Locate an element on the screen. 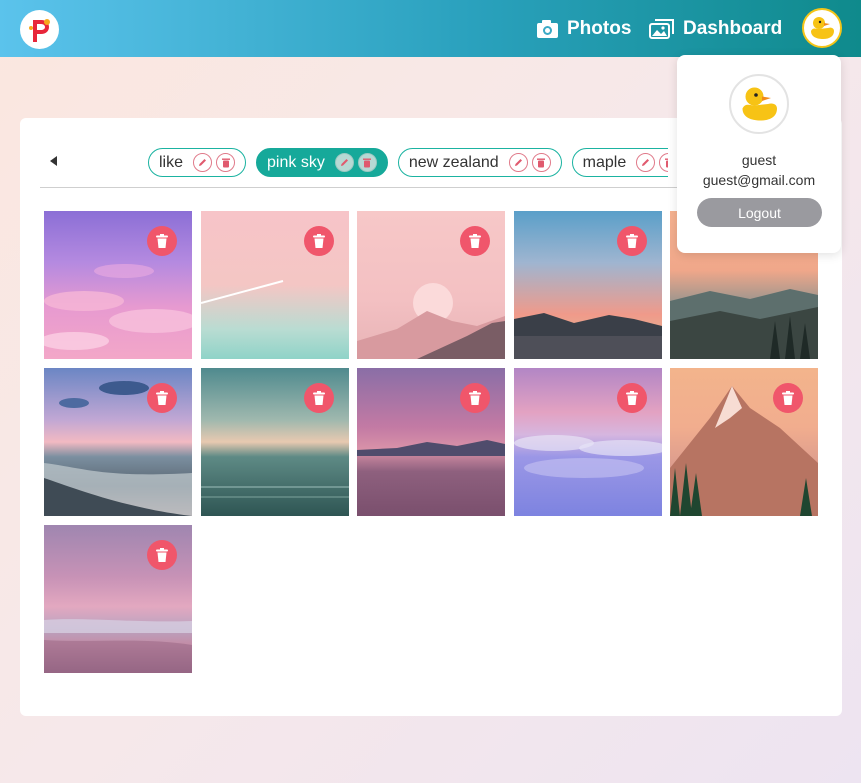  tag-tab-like: like is located at coordinates (197, 162).